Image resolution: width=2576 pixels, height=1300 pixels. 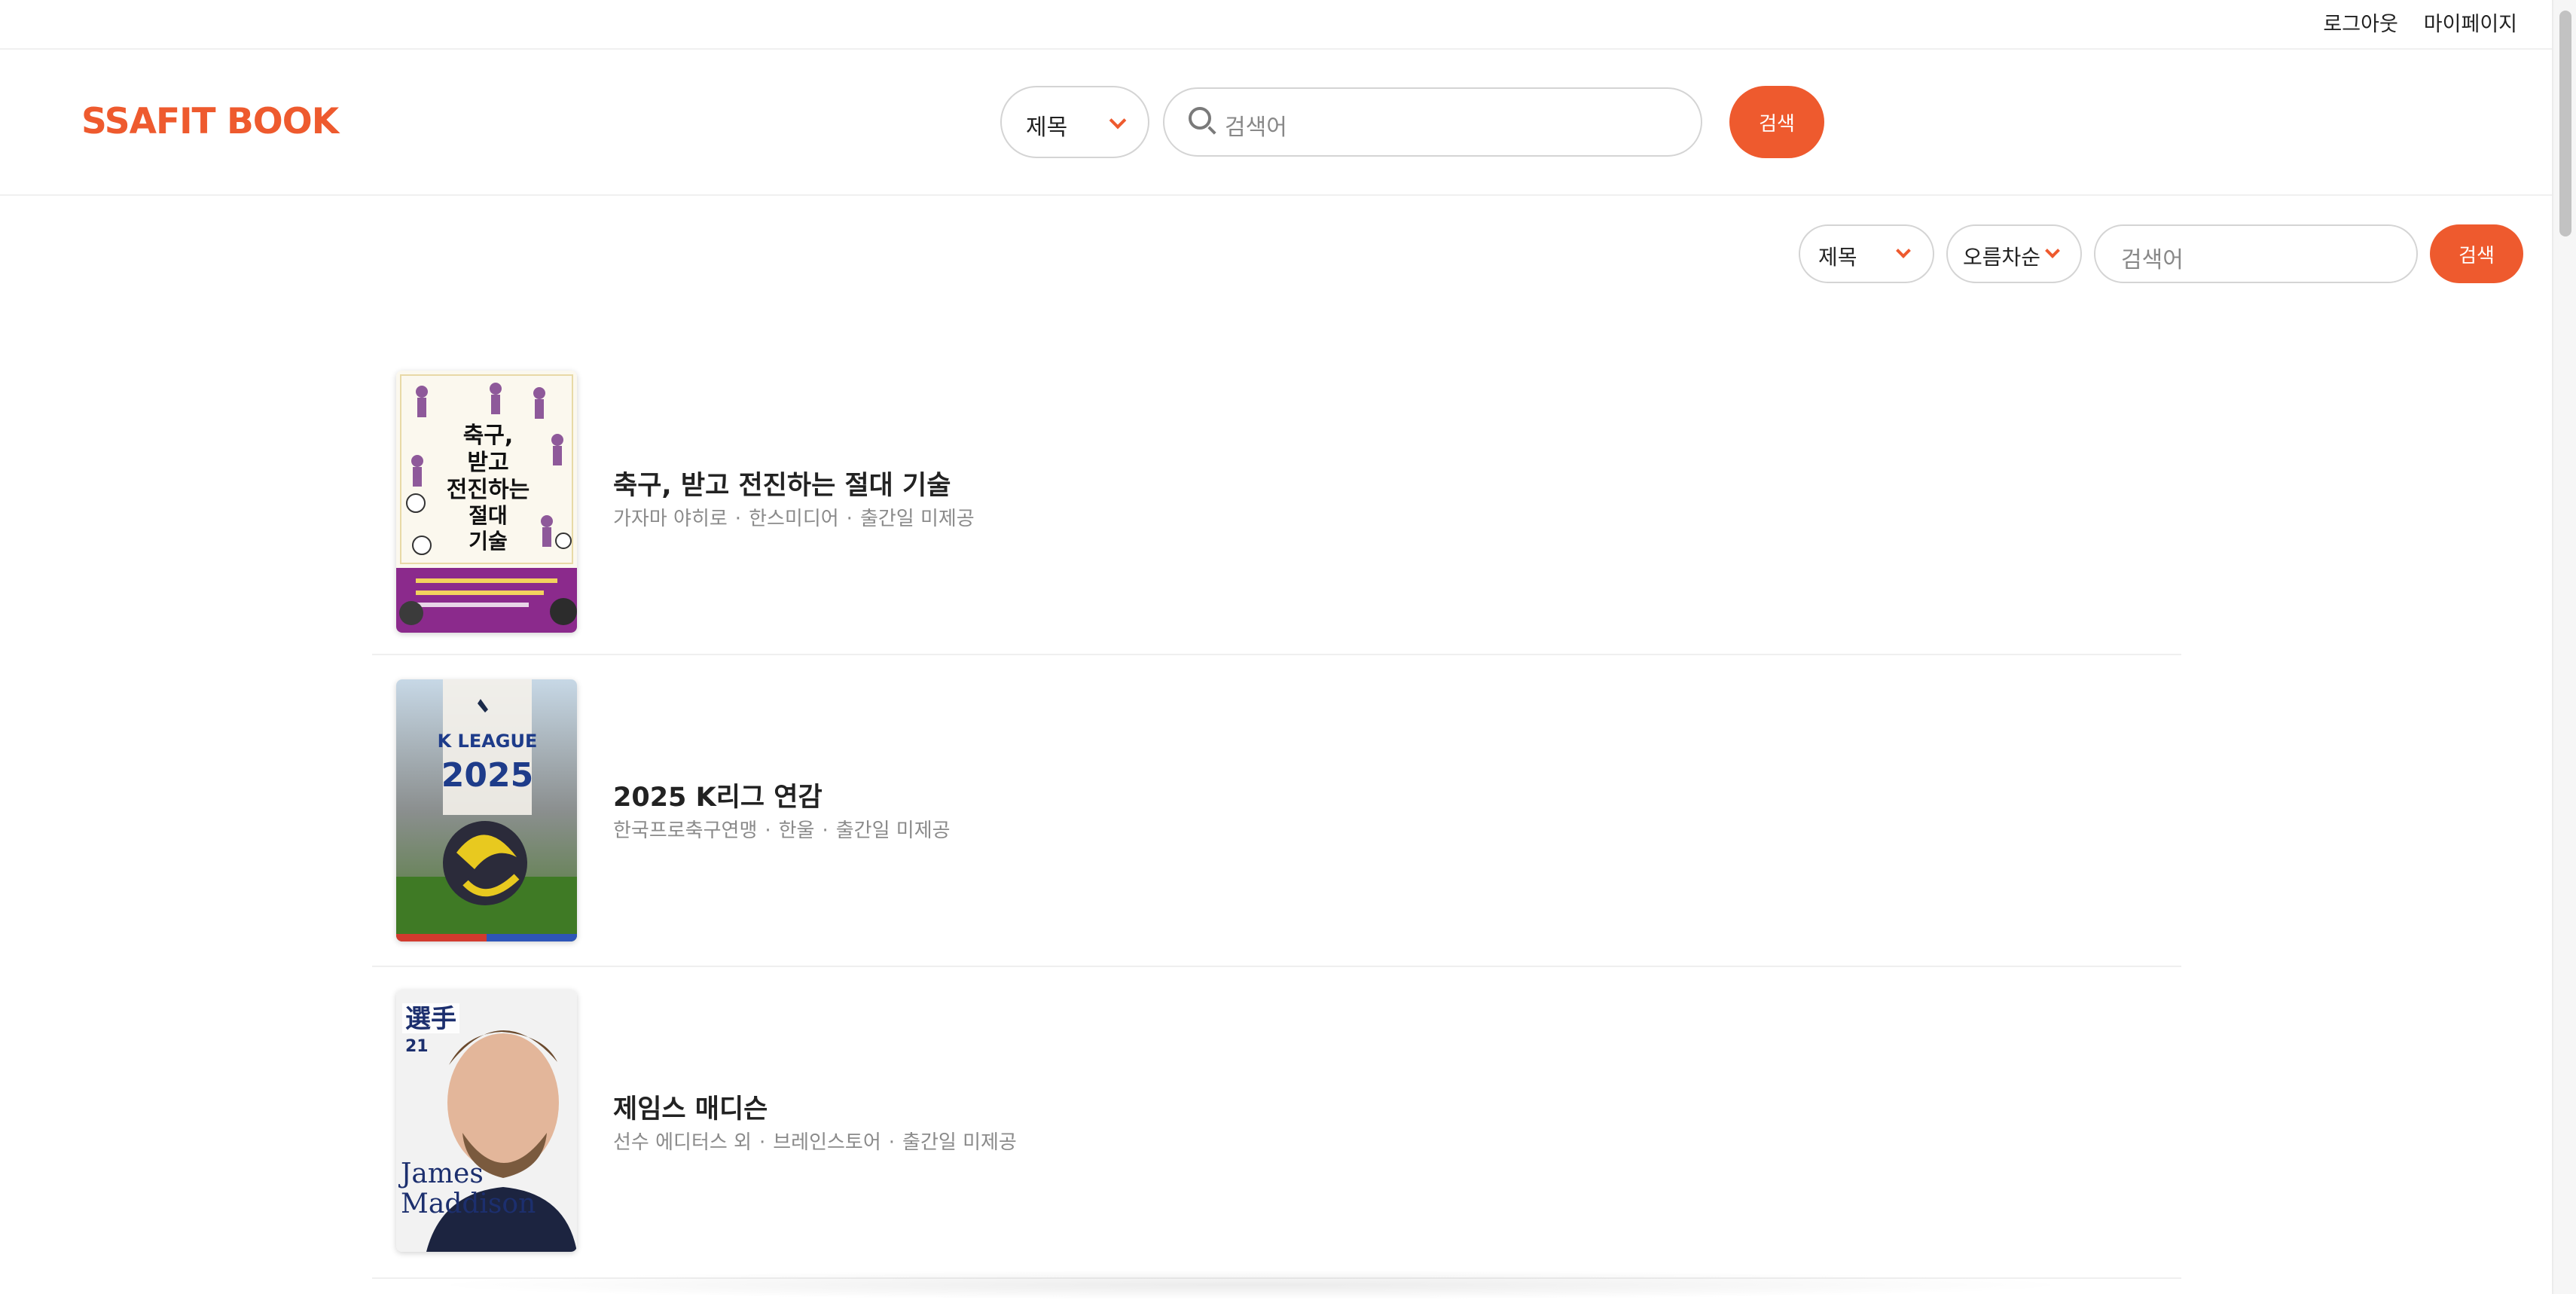 I want to click on book-cover: K LEAGUE 2025, so click(x=487, y=810).